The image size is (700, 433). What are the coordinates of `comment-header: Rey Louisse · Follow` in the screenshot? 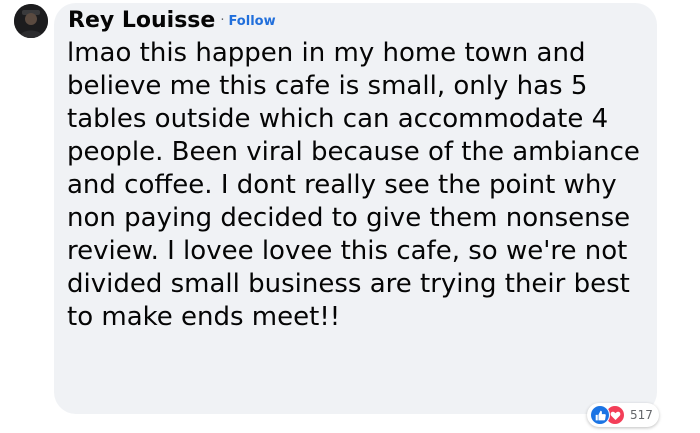 It's located at (172, 20).